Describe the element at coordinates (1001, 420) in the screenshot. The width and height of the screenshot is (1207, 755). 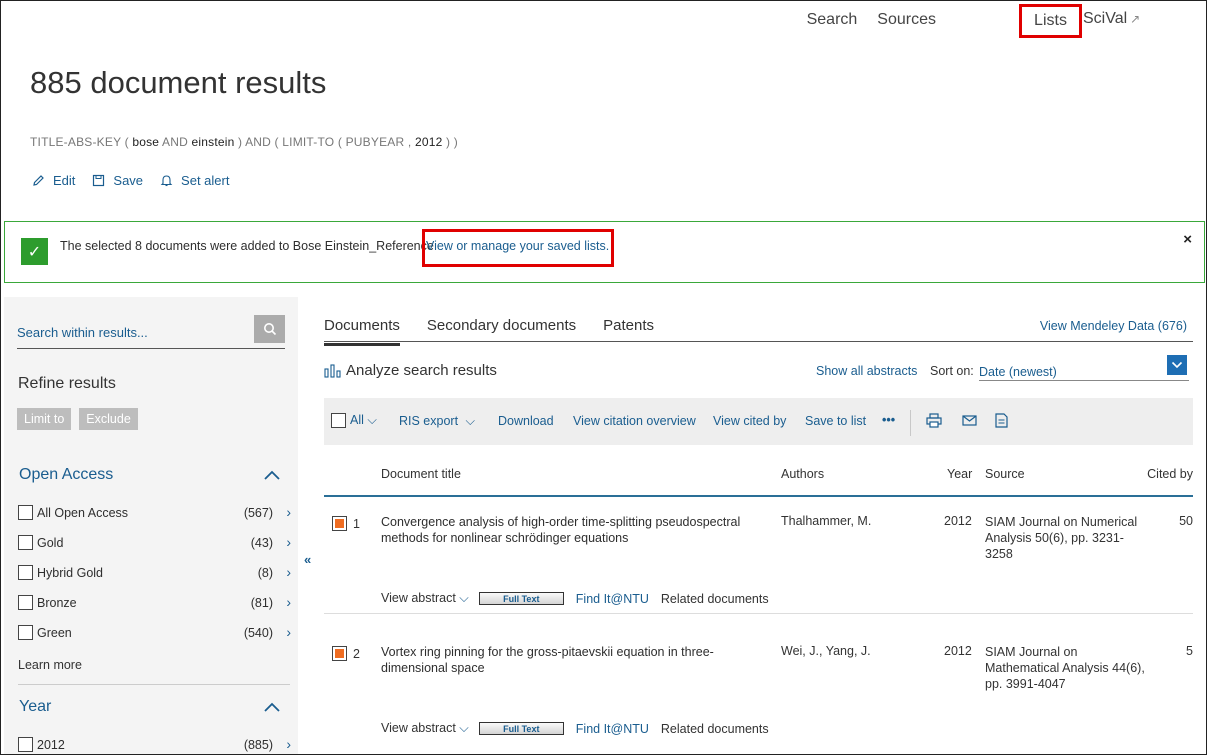
I see `pdf-icon` at that location.